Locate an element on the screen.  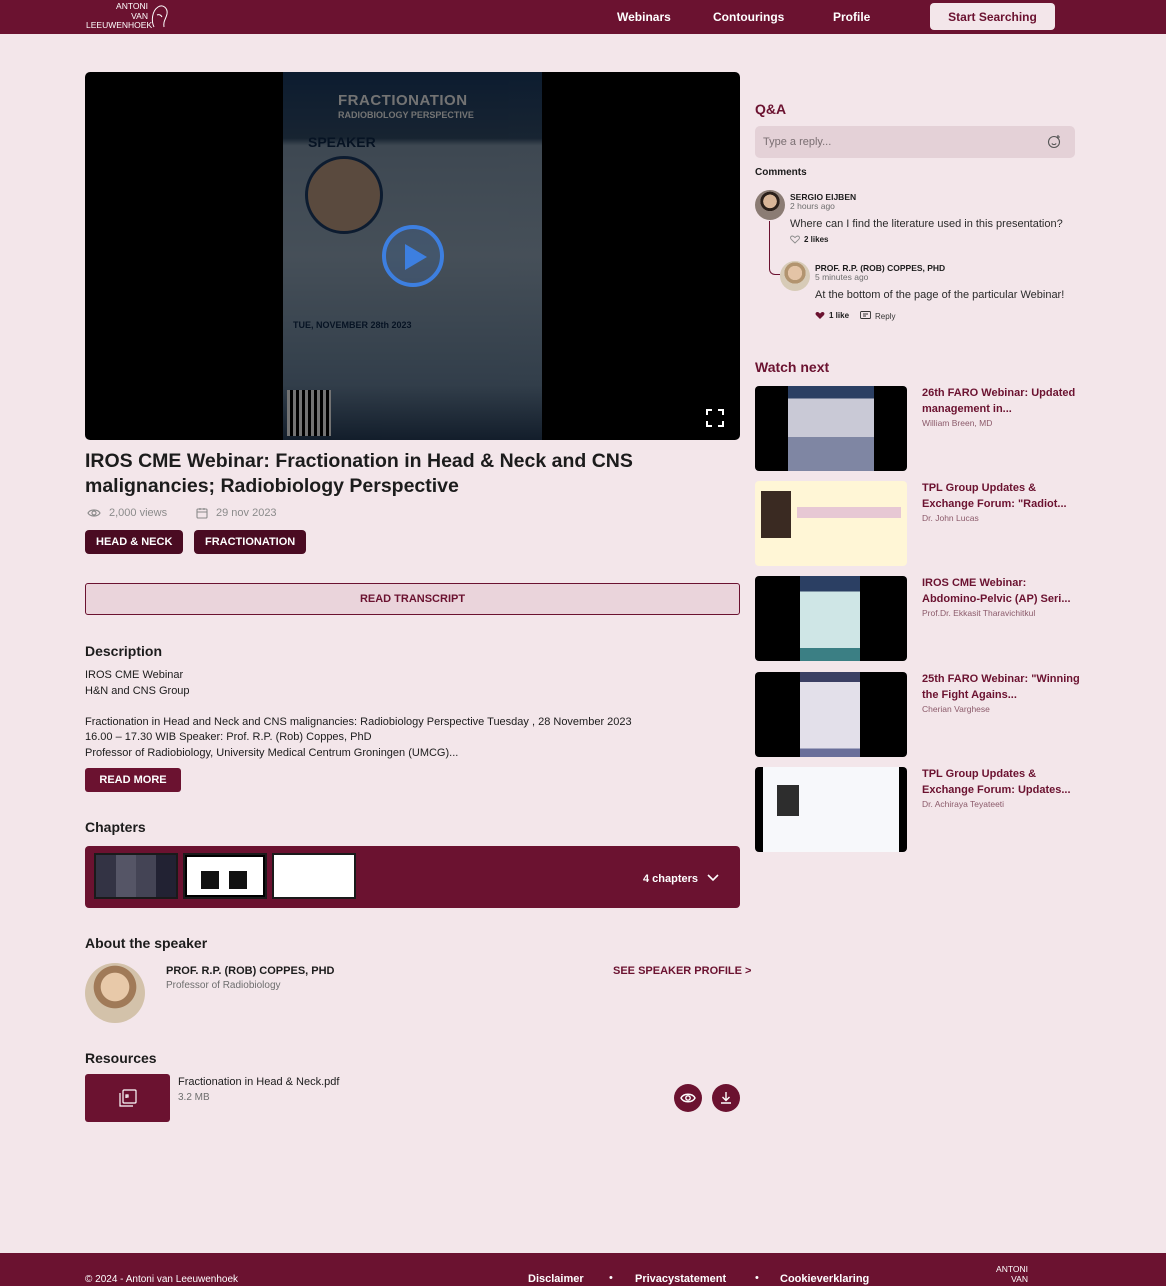
speaker-avatar is located at coordinates (115, 993).